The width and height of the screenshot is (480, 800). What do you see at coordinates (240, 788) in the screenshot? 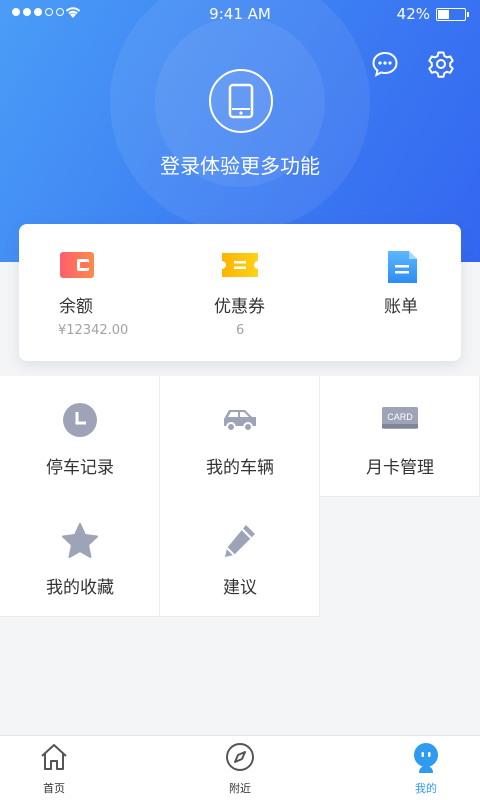
I see `tab-nearby-label: 附近` at bounding box center [240, 788].